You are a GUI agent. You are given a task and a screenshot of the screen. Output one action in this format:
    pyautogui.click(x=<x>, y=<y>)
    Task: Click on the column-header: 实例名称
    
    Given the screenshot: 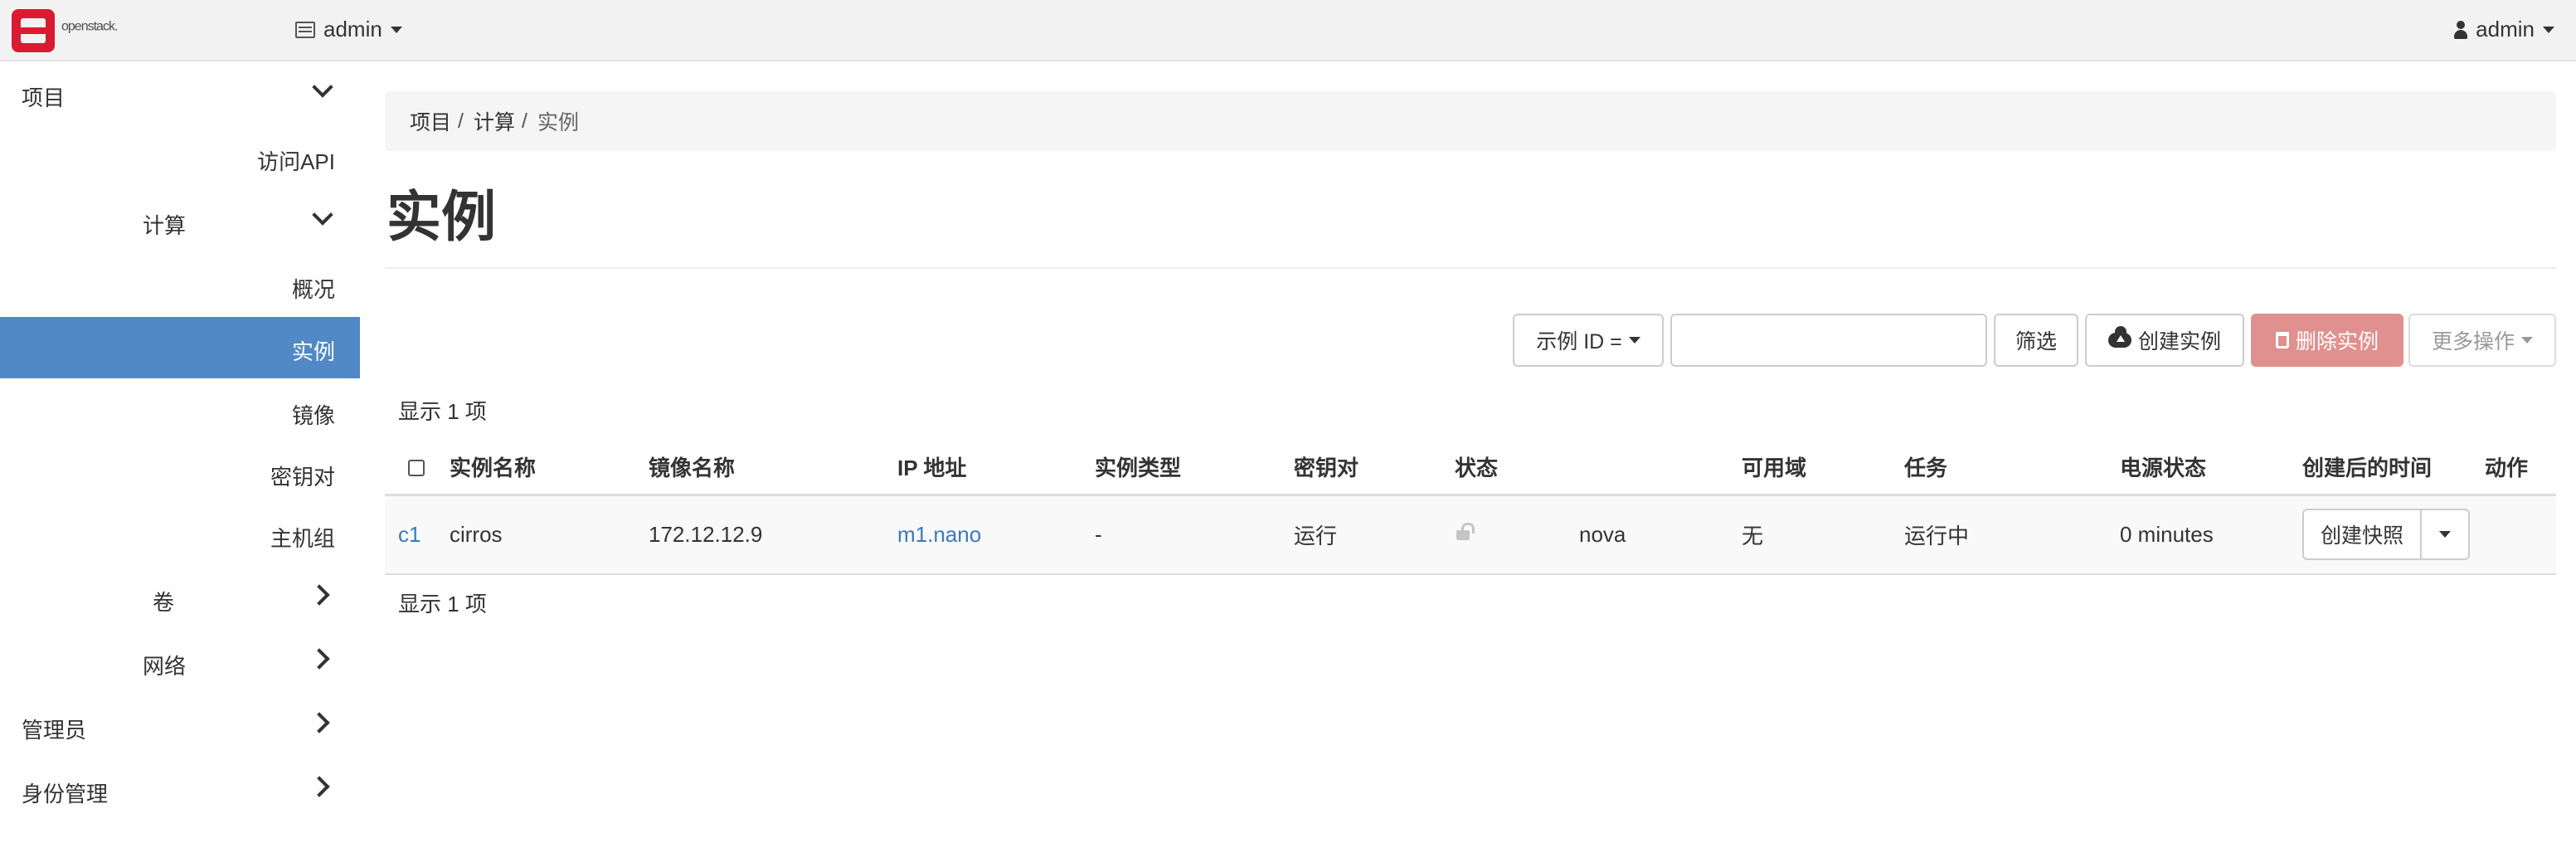 What is the action you would take?
    pyautogui.click(x=550, y=468)
    